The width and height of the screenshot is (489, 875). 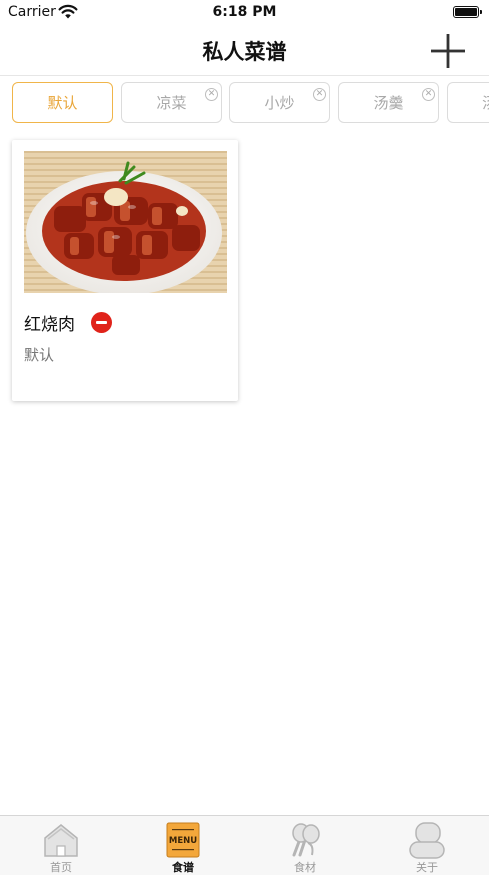 I want to click on category-tab-soup: 汤羹 ✕, so click(x=388, y=102).